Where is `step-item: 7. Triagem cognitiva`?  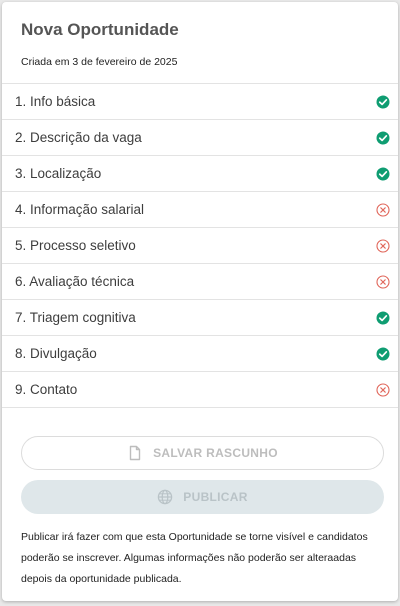 step-item: 7. Triagem cognitiva is located at coordinates (200, 318).